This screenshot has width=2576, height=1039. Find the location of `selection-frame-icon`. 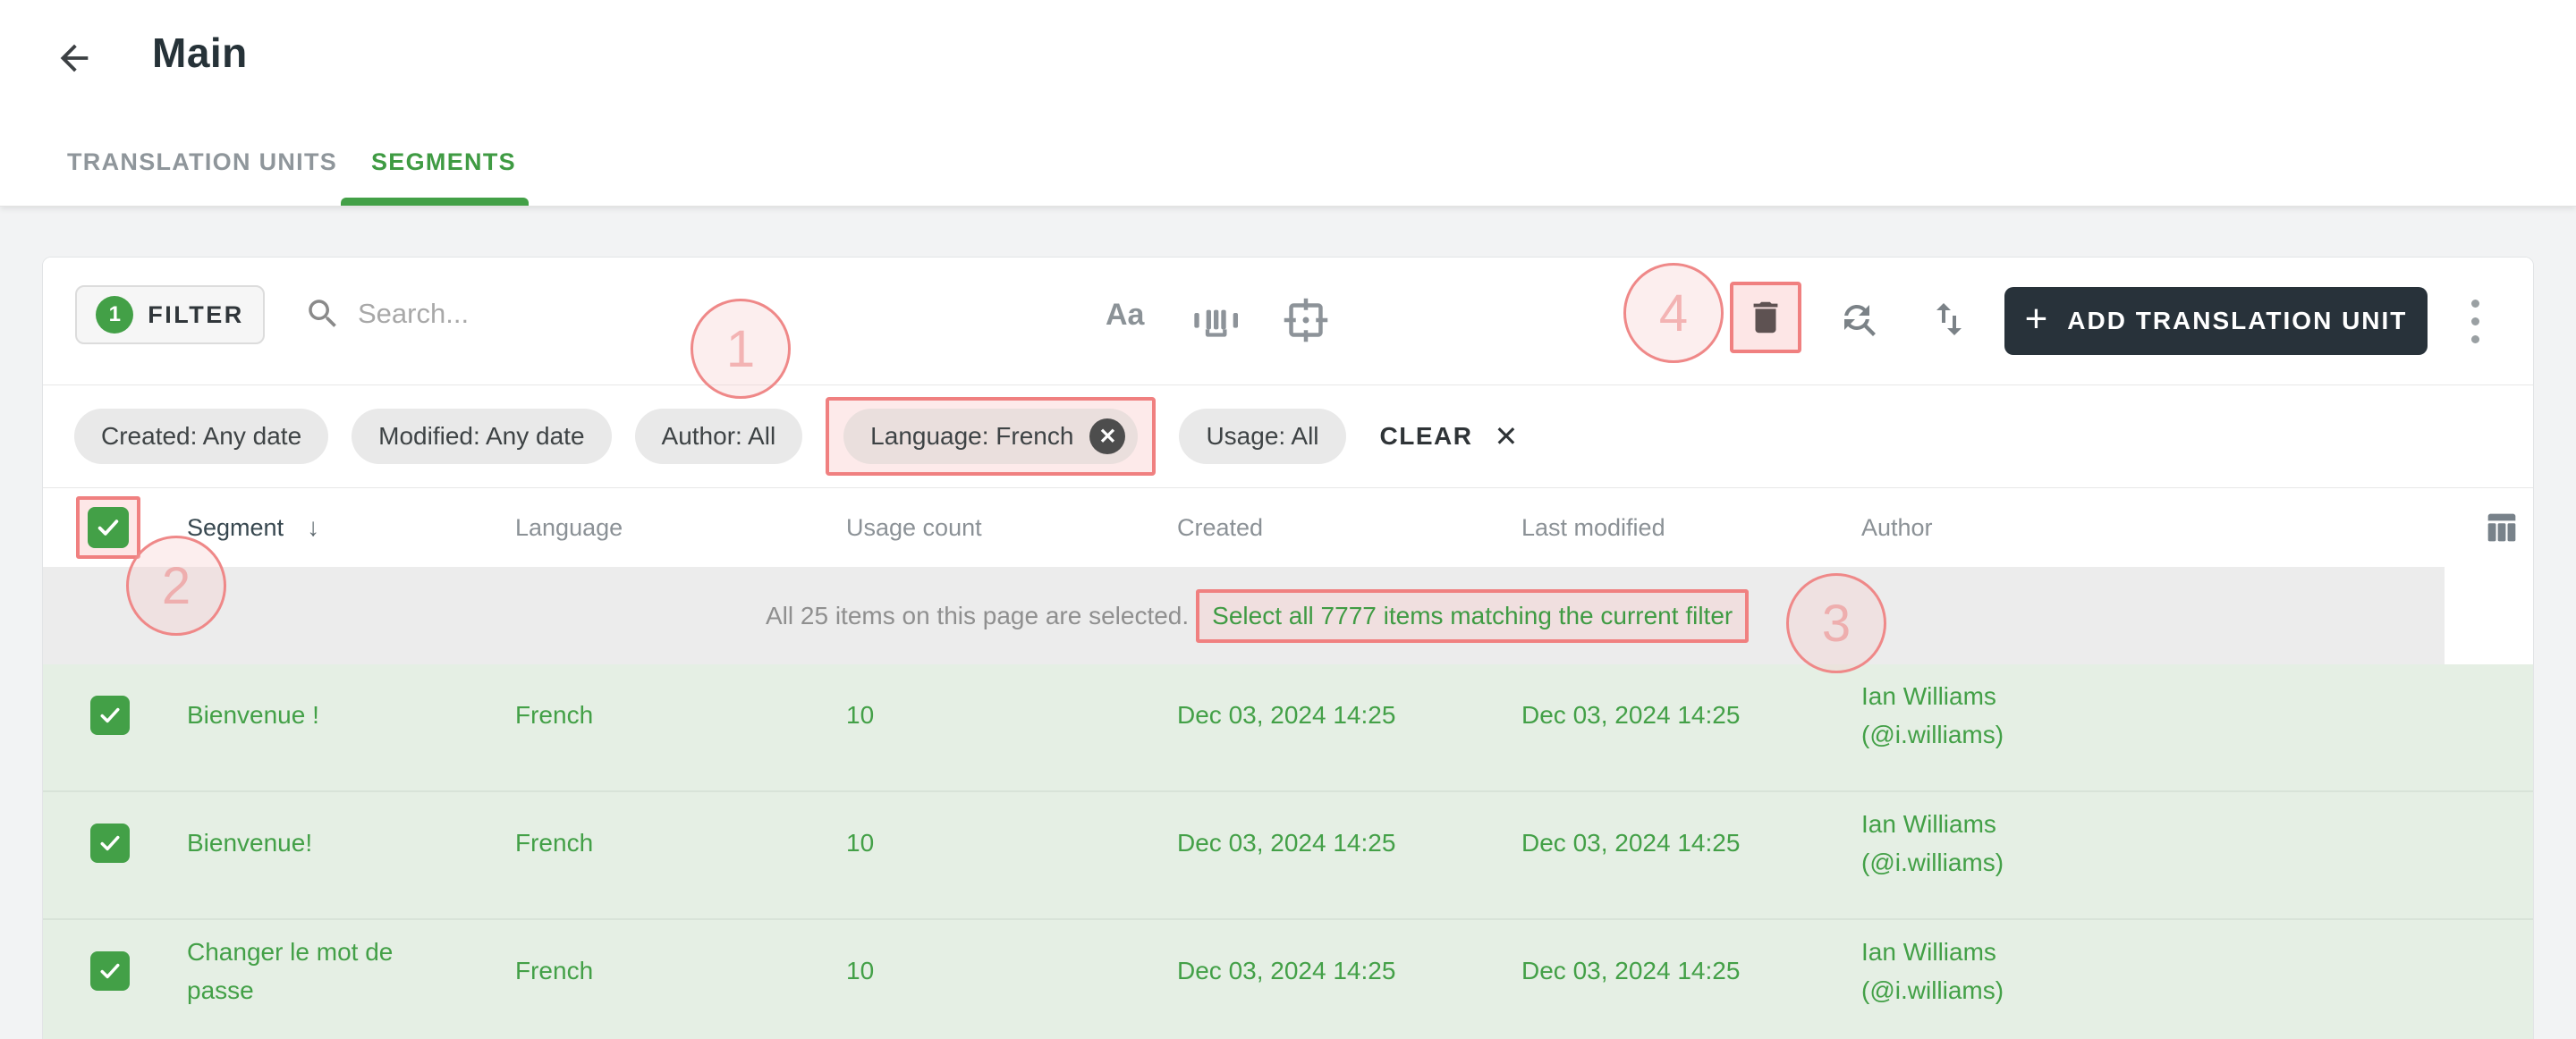

selection-frame-icon is located at coordinates (1306, 322).